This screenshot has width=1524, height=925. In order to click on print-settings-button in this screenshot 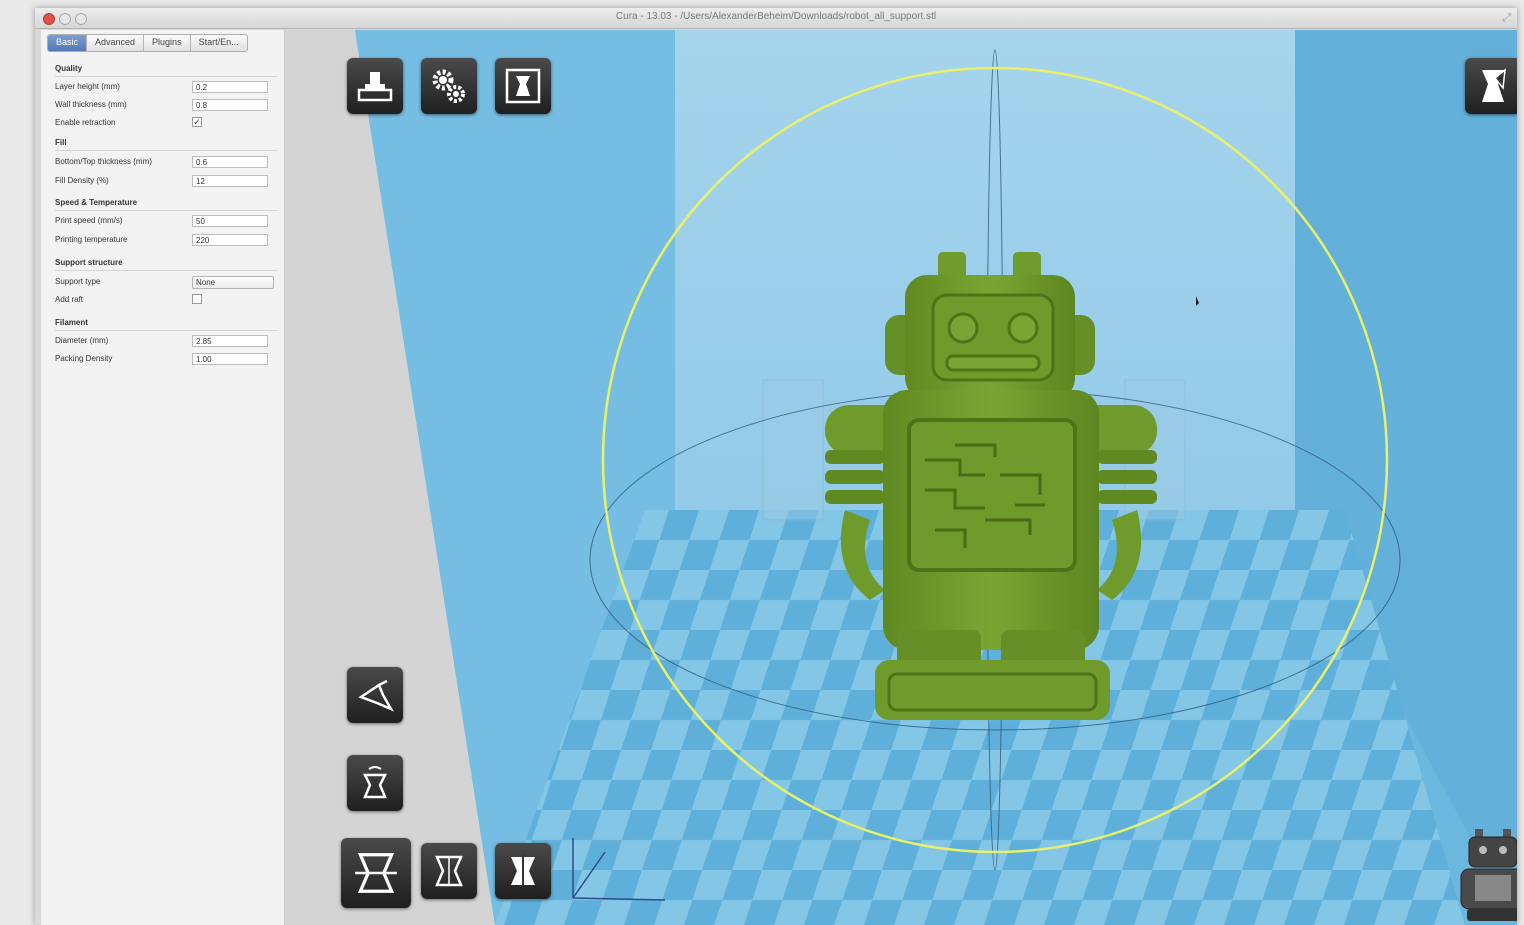, I will do `click(449, 86)`.